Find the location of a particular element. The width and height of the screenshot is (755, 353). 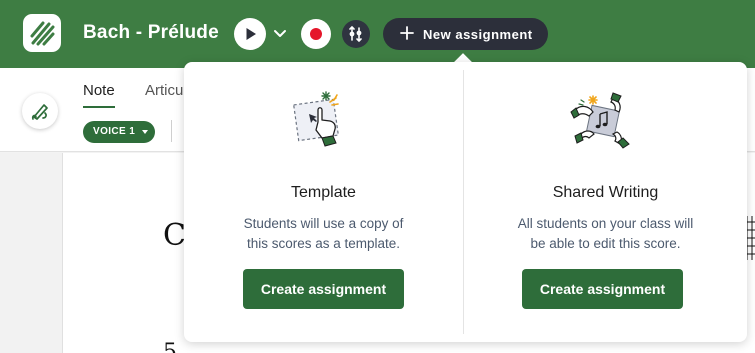

caret-down-icon is located at coordinates (145, 132).